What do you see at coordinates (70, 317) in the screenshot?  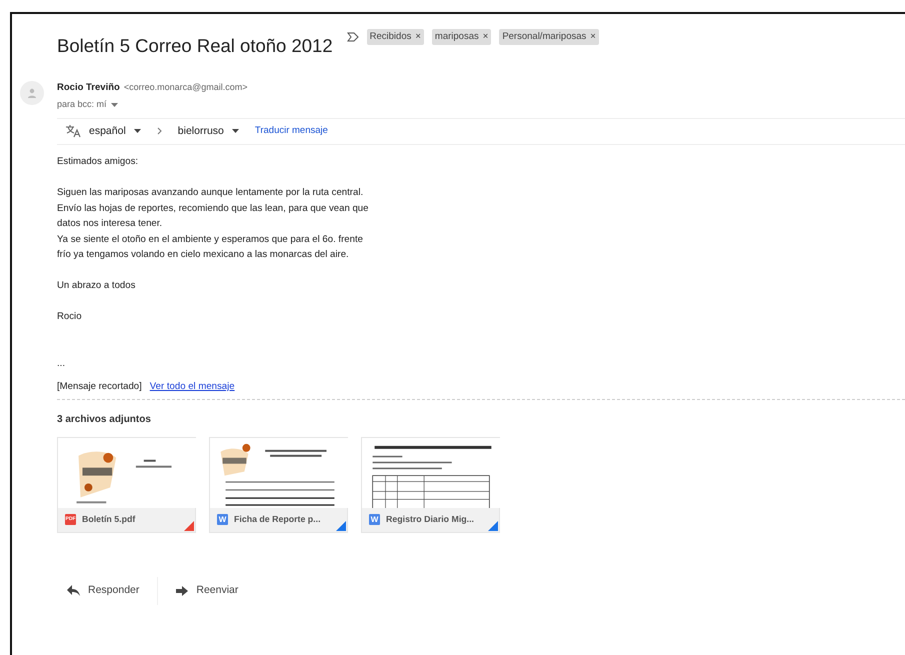 I see `body-paragraph: Rocio` at bounding box center [70, 317].